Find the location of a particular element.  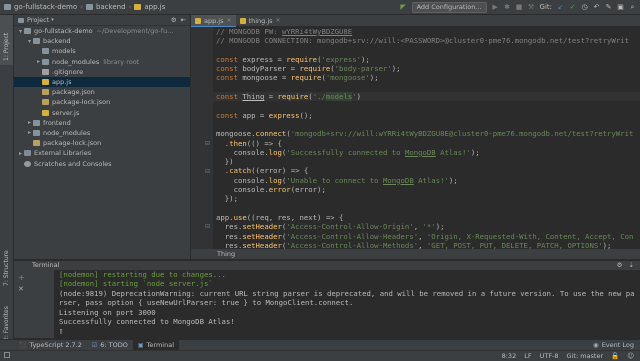

event-log-button: ◉ Event Log is located at coordinates (613, 345).